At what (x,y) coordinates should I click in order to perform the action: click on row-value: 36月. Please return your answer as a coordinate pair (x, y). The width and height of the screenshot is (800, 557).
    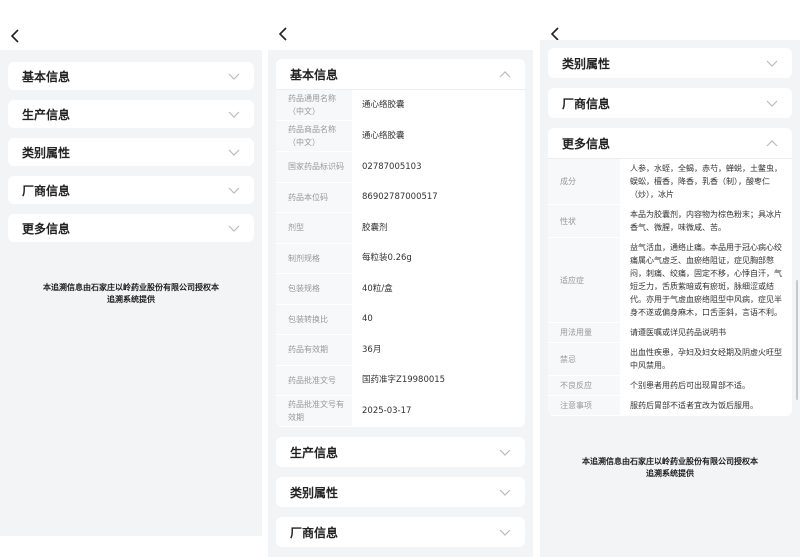
    Looking at the image, I should click on (372, 349).